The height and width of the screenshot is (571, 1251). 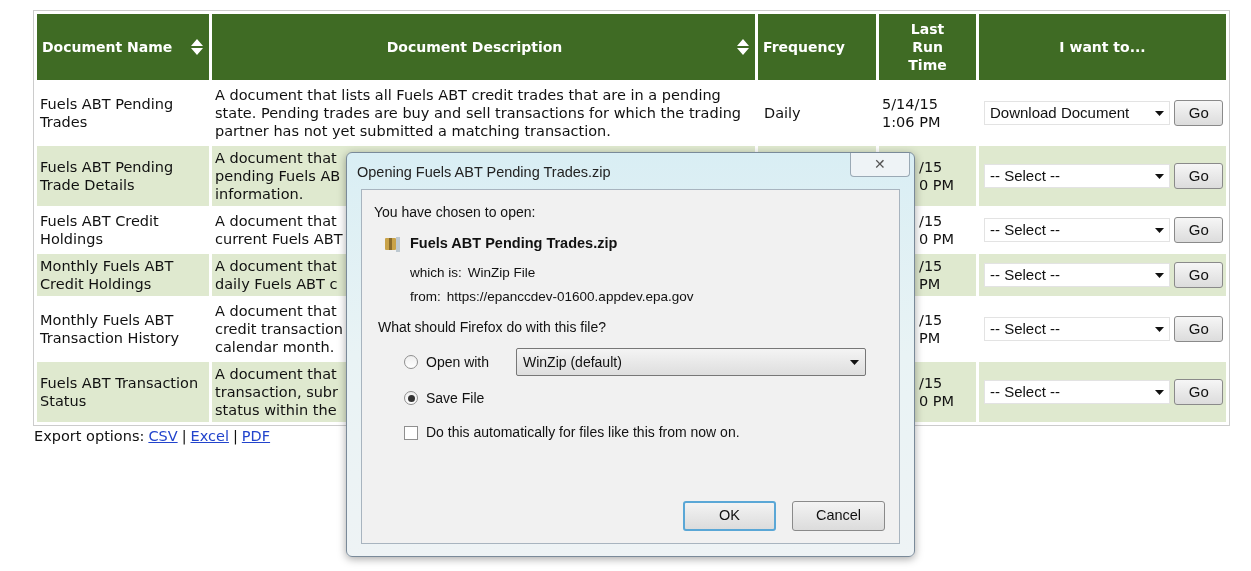 What do you see at coordinates (782, 113) in the screenshot?
I see `table-cell-text: Daily` at bounding box center [782, 113].